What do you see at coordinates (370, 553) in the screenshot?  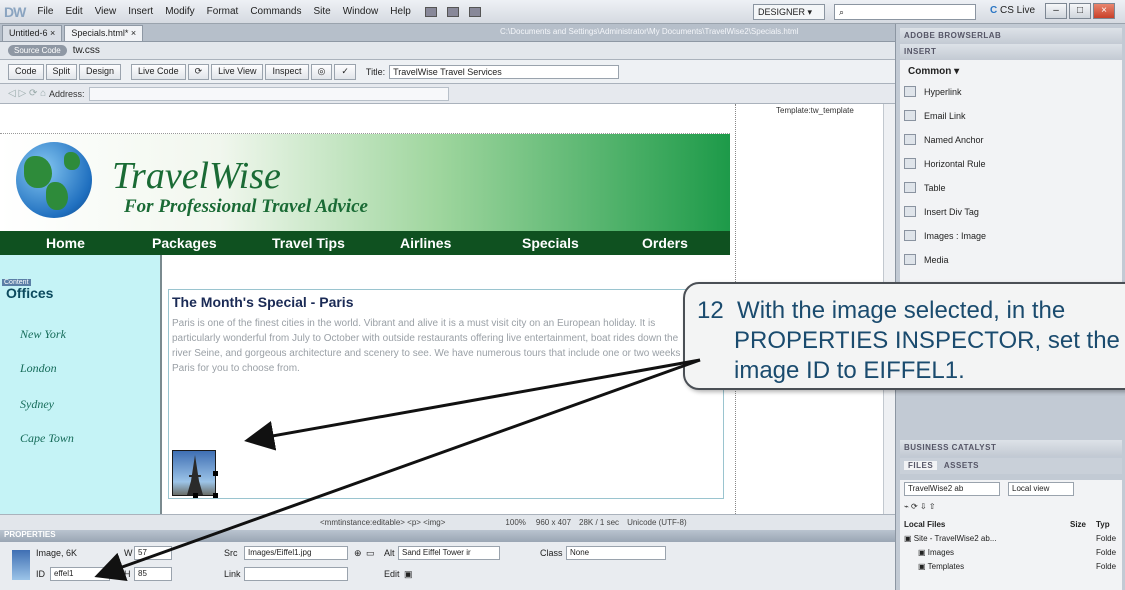 I see `folder-icon: ▭` at bounding box center [370, 553].